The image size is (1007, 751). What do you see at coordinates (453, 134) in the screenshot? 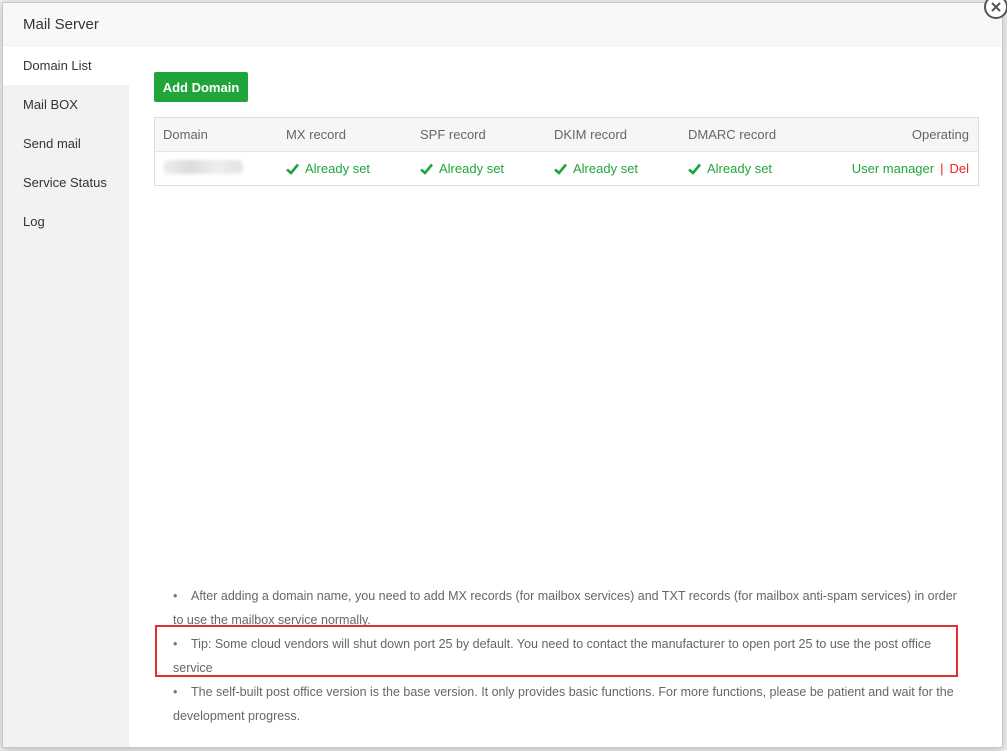
I see `header-spf-record: SPF record` at bounding box center [453, 134].